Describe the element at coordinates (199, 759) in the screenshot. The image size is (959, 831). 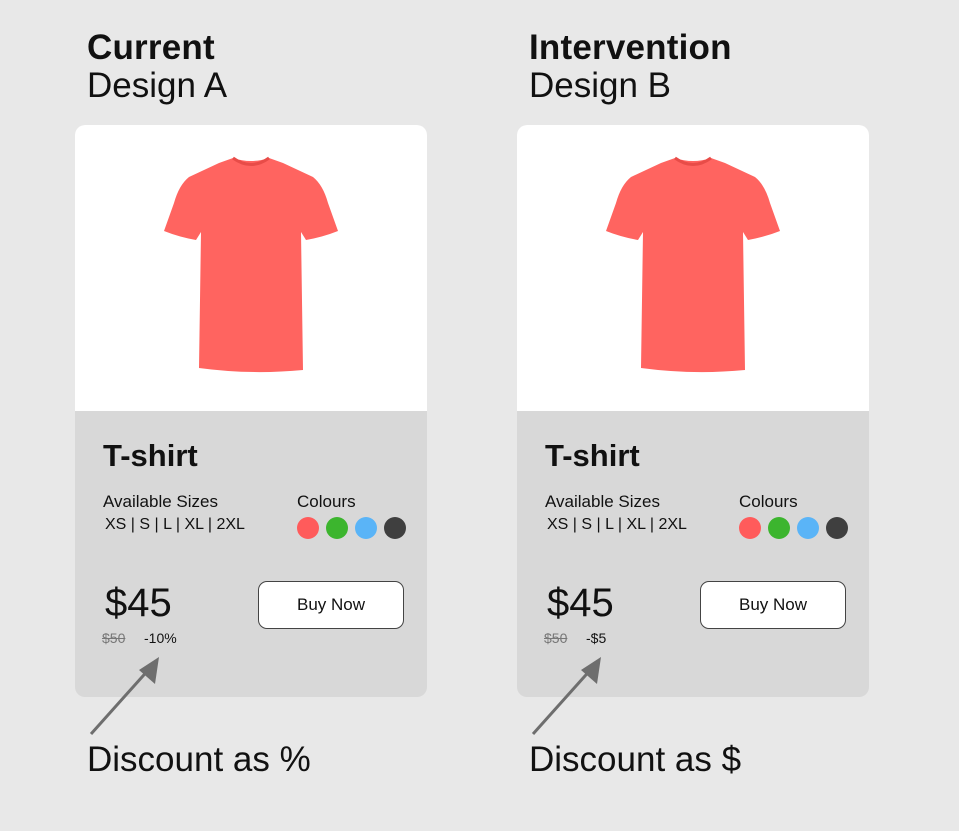
I see `annotation-caption: Discount as %` at that location.